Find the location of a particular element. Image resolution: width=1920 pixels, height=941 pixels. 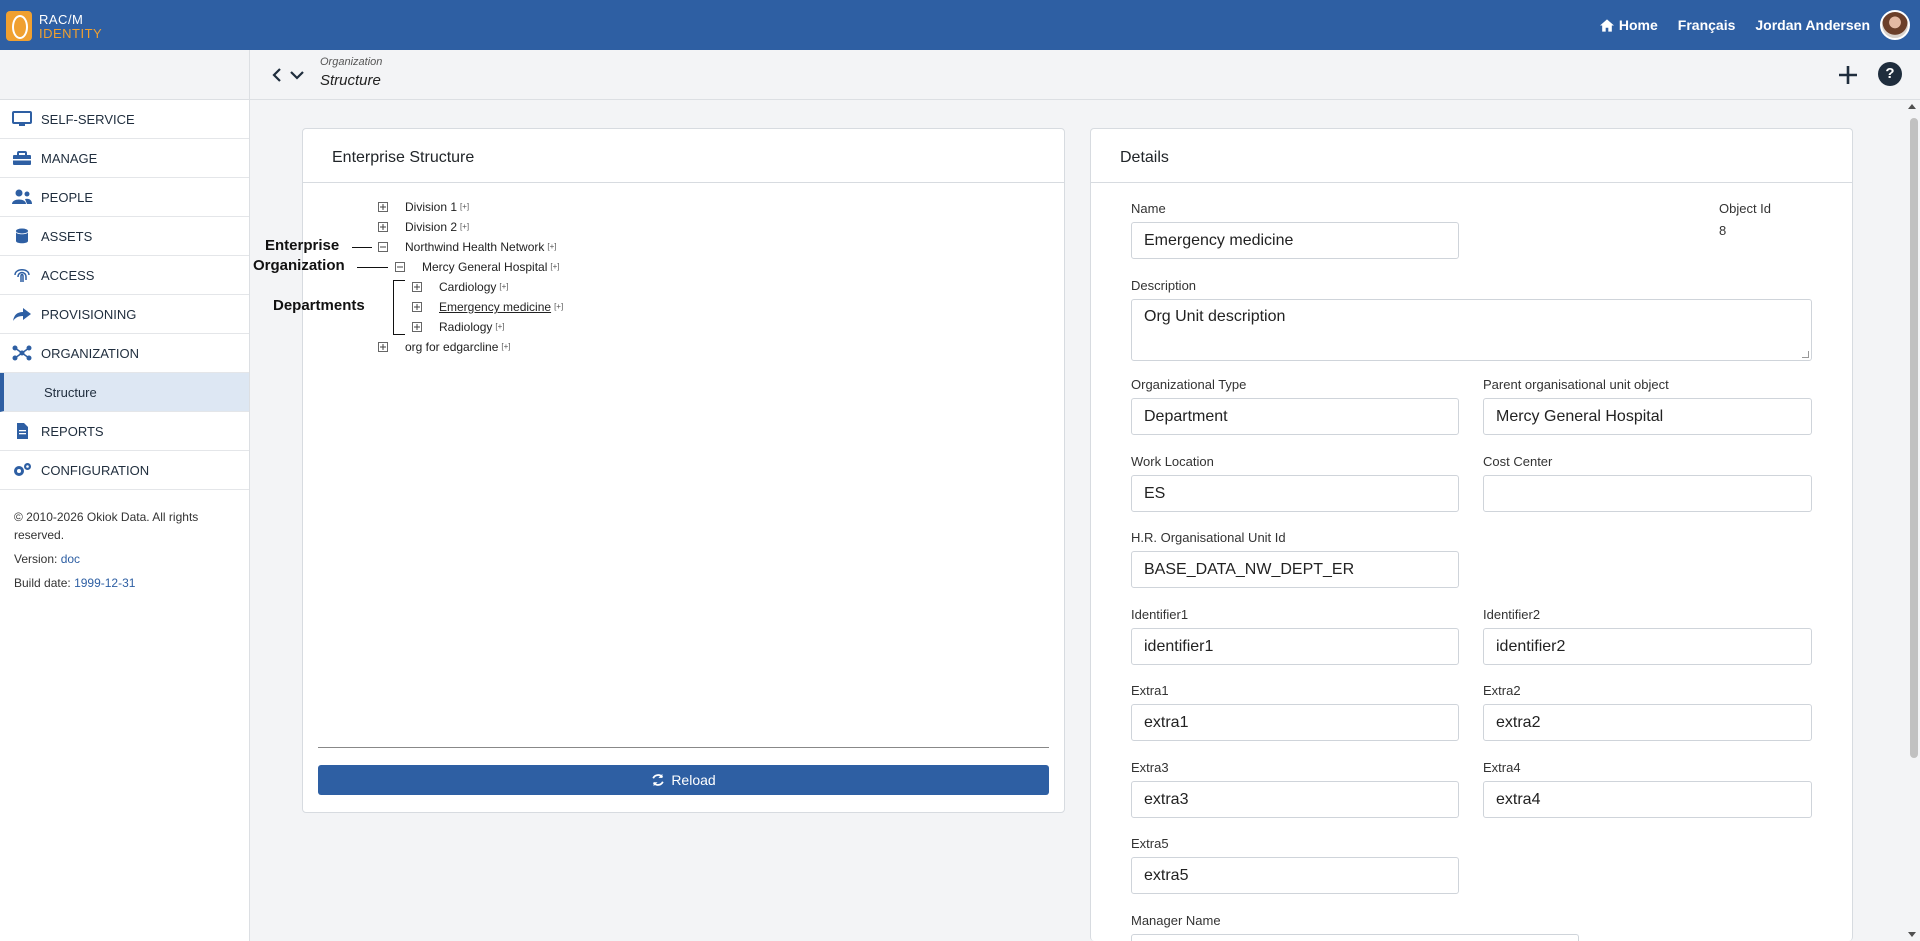

work-location-field: ES is located at coordinates (1295, 493).